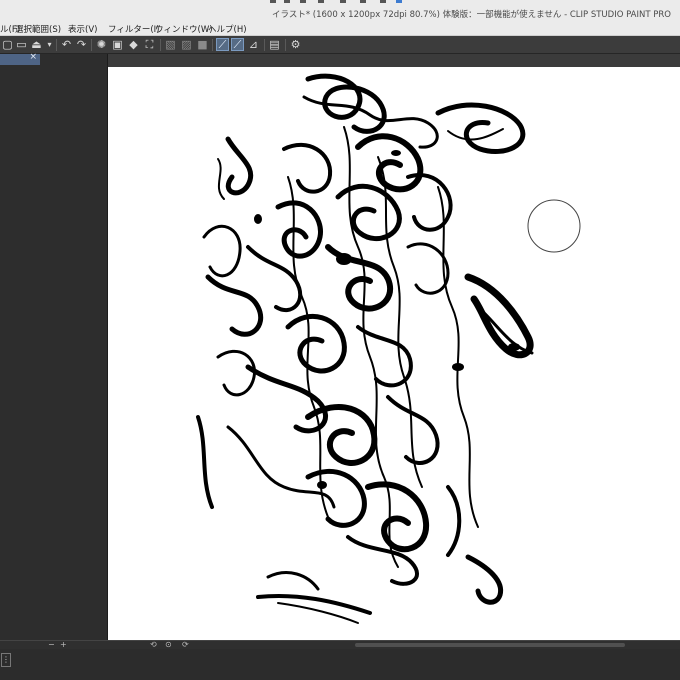  I want to click on status-bar: − + ⟲ ⊙ ⟳, so click(340, 644).